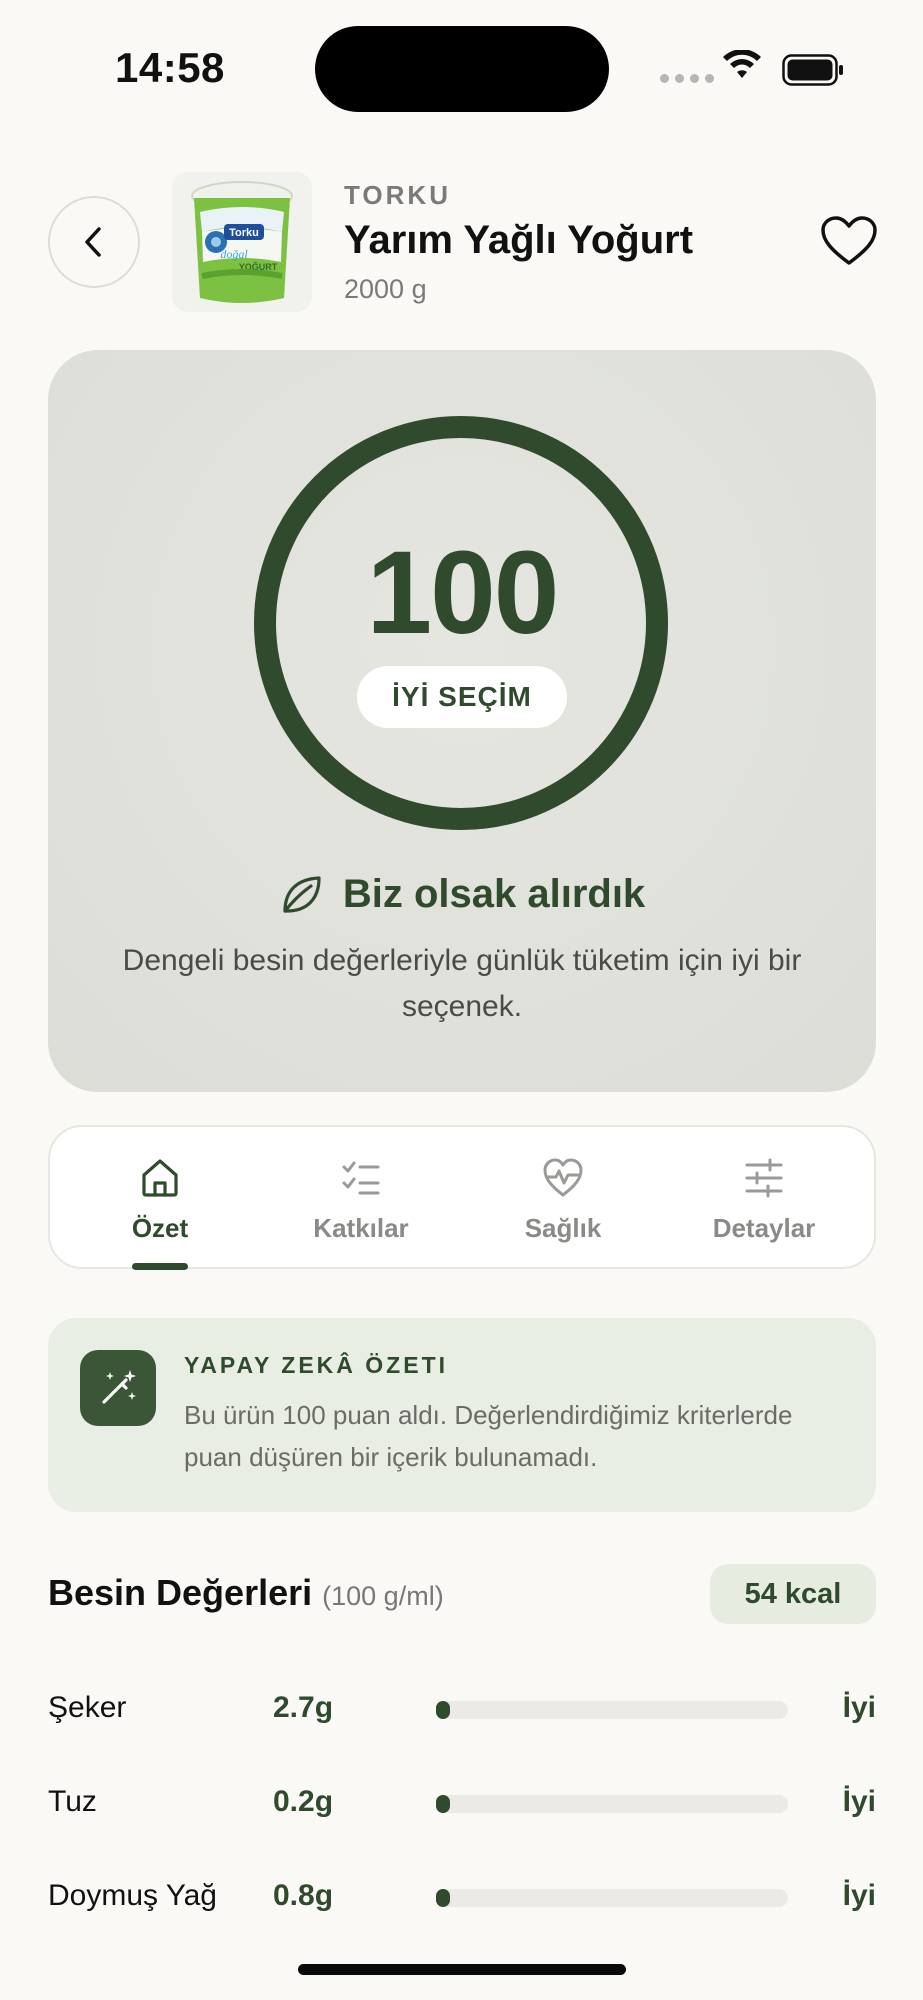 The image size is (923, 2000). Describe the element at coordinates (361, 1228) in the screenshot. I see `tab-label: Katkılar` at that location.